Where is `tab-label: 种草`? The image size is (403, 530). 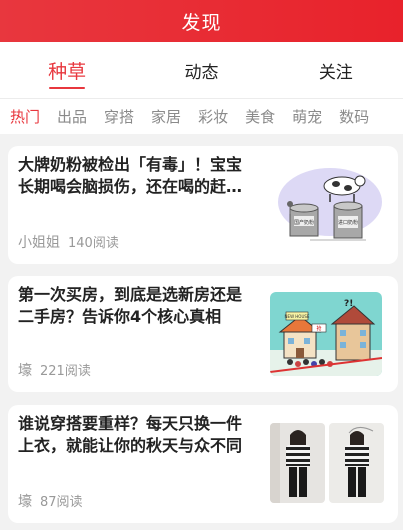
tab-label: 种草 is located at coordinates (67, 71).